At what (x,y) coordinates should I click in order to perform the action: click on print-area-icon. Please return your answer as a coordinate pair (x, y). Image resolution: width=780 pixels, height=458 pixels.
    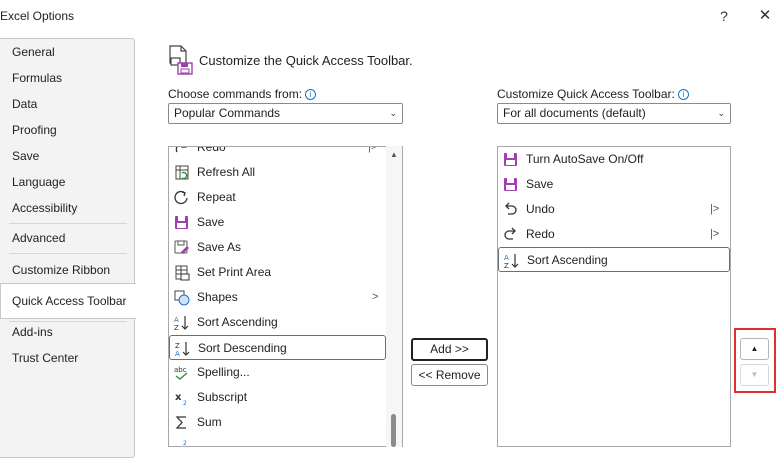
    Looking at the image, I should click on (181, 272).